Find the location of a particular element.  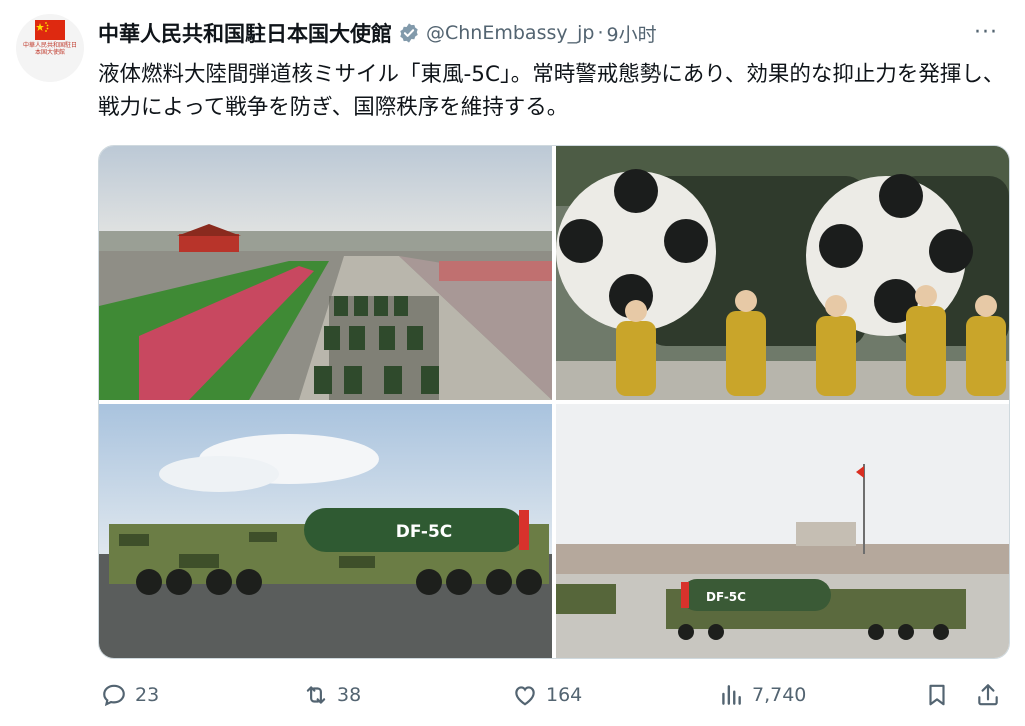

more-options-icon: ··· is located at coordinates (986, 32).